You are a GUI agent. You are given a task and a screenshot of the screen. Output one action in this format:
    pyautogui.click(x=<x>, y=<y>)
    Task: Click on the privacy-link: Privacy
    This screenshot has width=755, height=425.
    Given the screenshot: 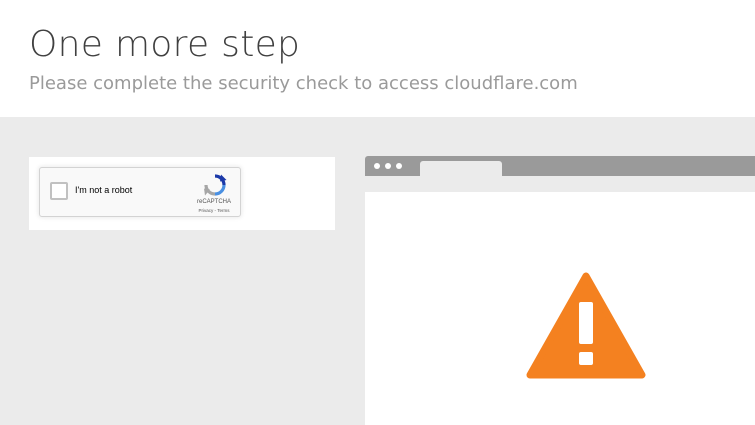 What is the action you would take?
    pyautogui.click(x=206, y=210)
    